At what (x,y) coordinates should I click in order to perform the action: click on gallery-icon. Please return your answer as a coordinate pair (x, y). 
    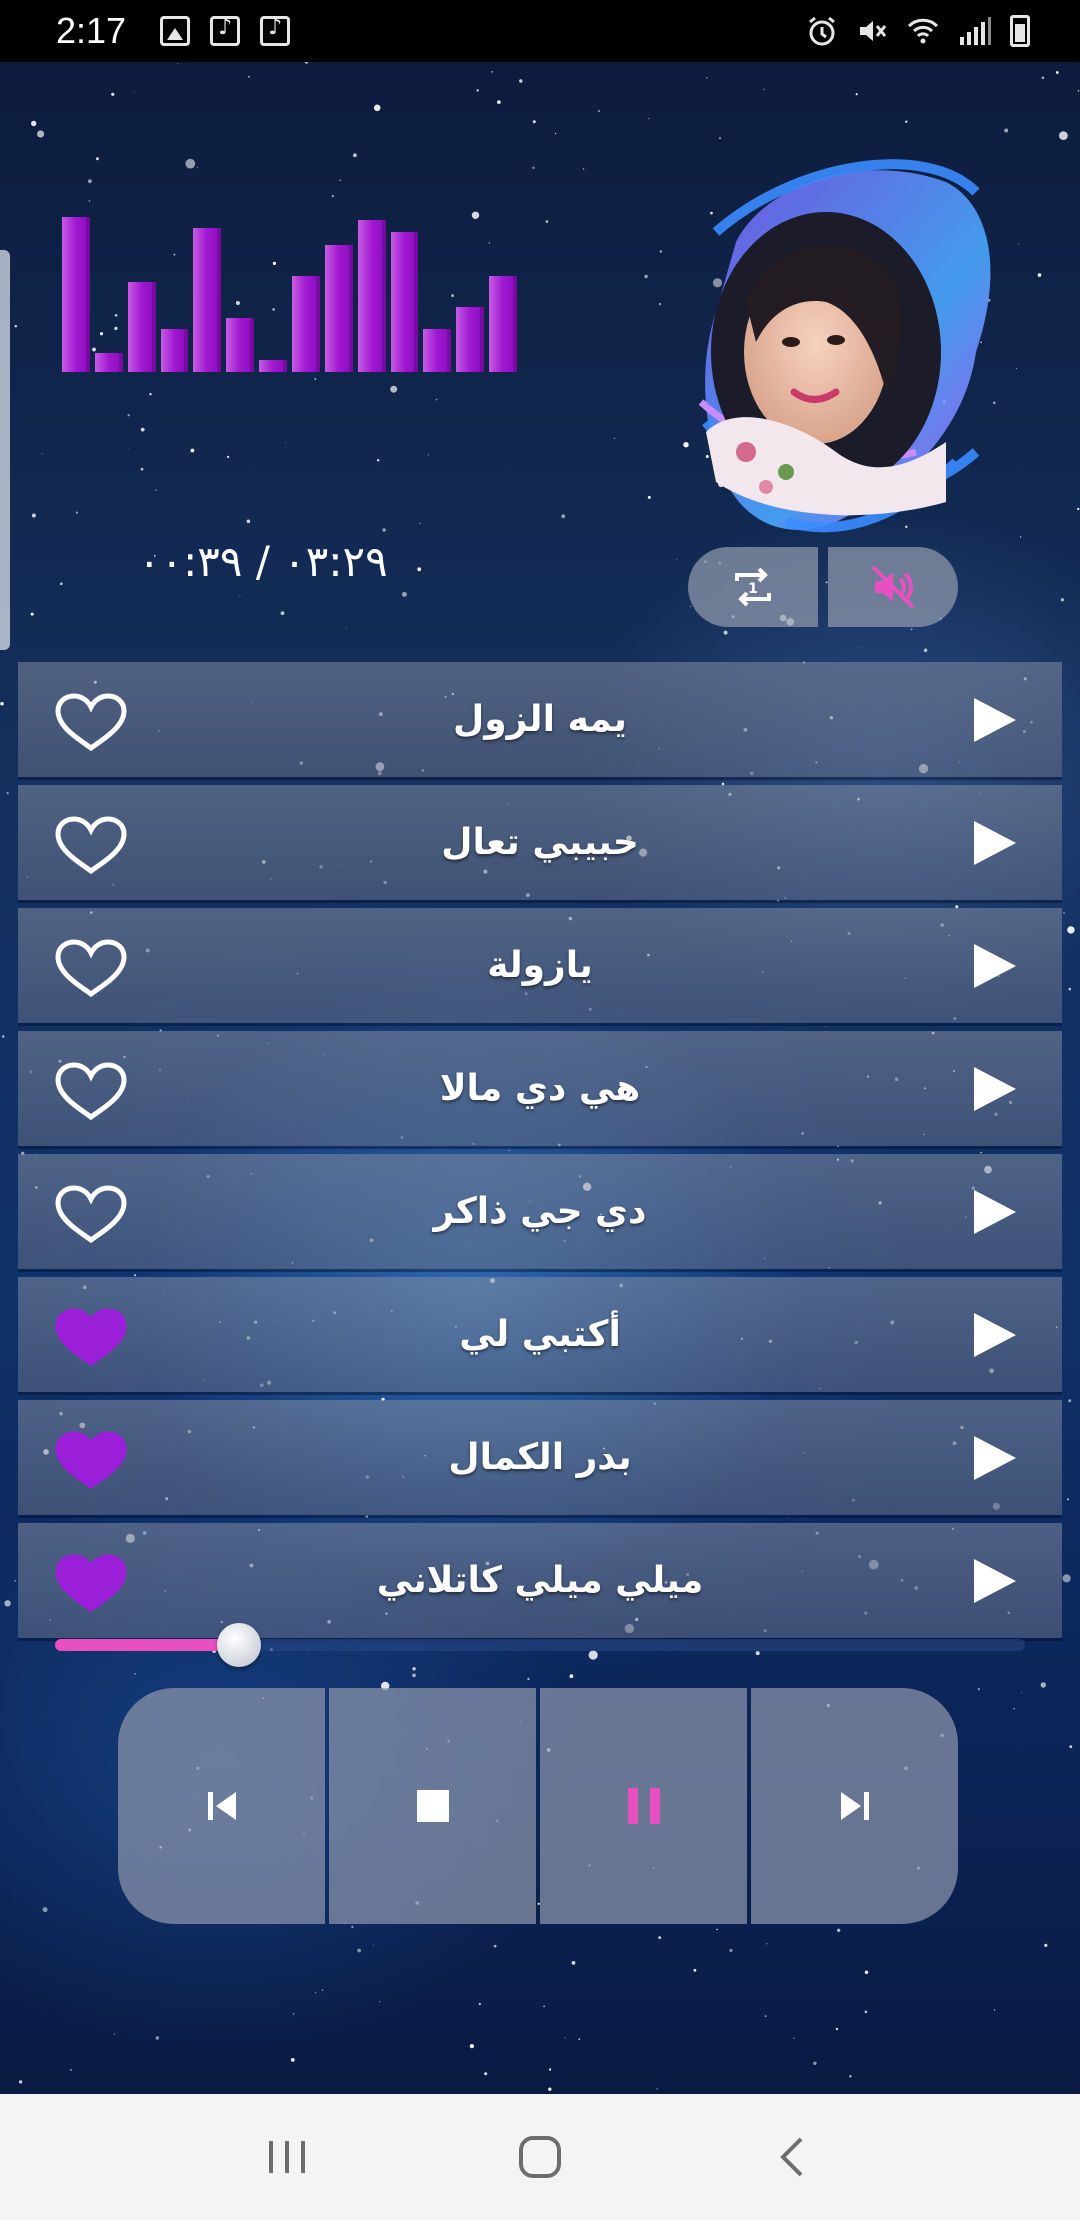
    Looking at the image, I should click on (175, 31).